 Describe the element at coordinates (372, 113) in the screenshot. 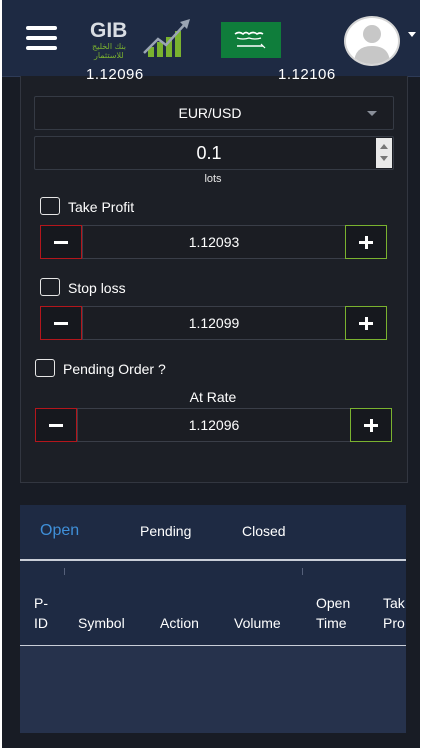

I see `chevron-down-icon` at that location.